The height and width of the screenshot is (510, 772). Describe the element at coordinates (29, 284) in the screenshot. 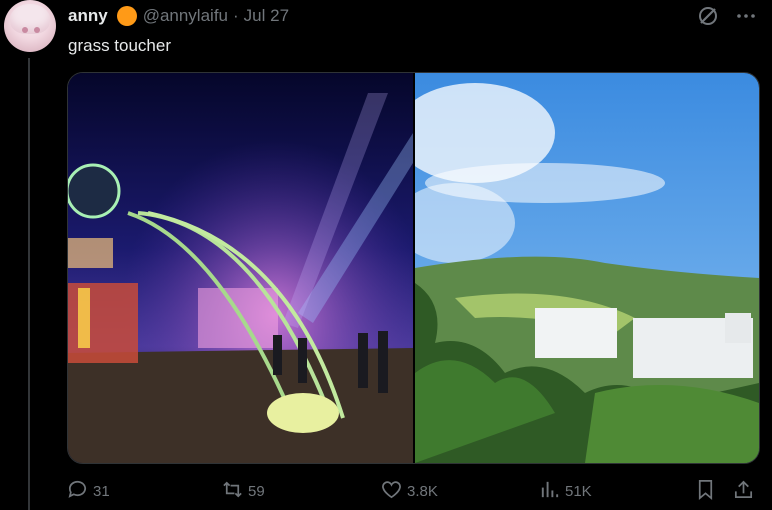

I see `thread-line` at that location.